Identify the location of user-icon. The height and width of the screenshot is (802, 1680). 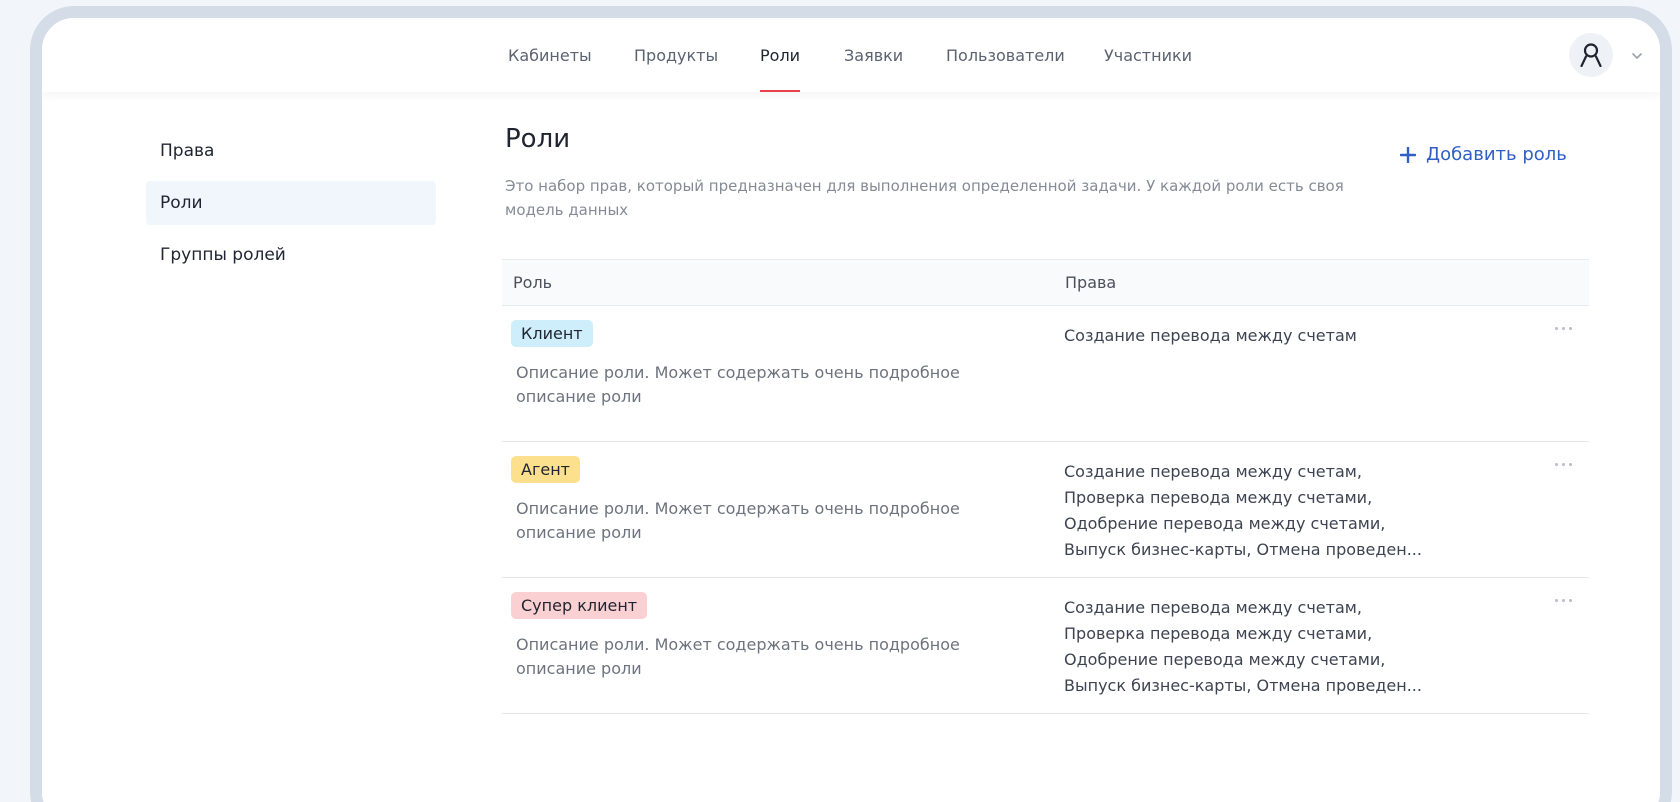
(1591, 55).